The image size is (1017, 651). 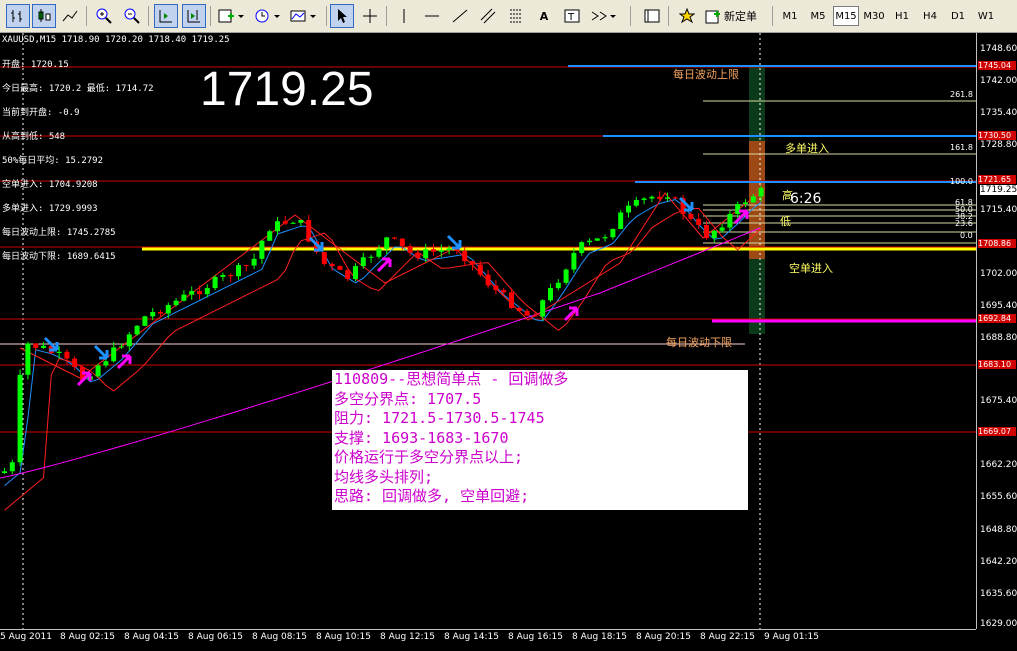 I want to click on price-label: 1715.40, so click(x=998, y=210).